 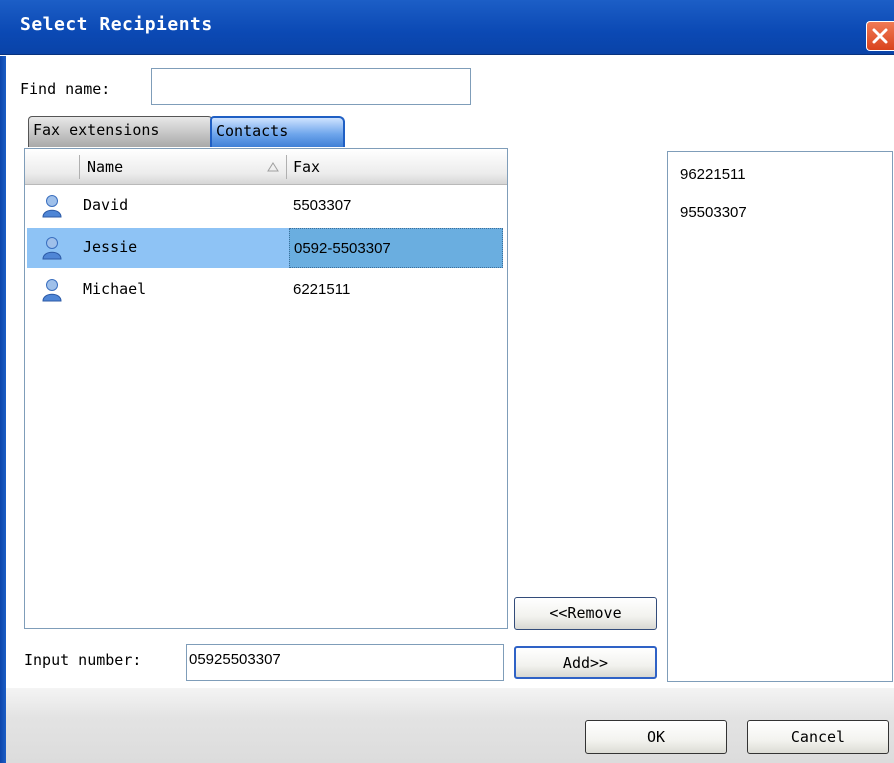 What do you see at coordinates (322, 205) in the screenshot?
I see `contact-fax: 5503307` at bounding box center [322, 205].